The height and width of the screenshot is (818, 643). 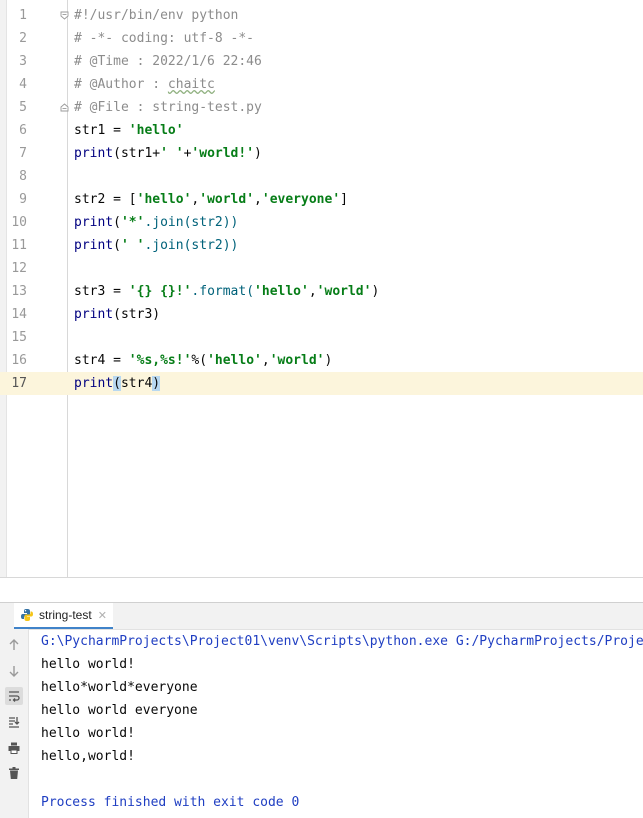 I want to click on code-text: print(' '.join(str2)), so click(x=156, y=245).